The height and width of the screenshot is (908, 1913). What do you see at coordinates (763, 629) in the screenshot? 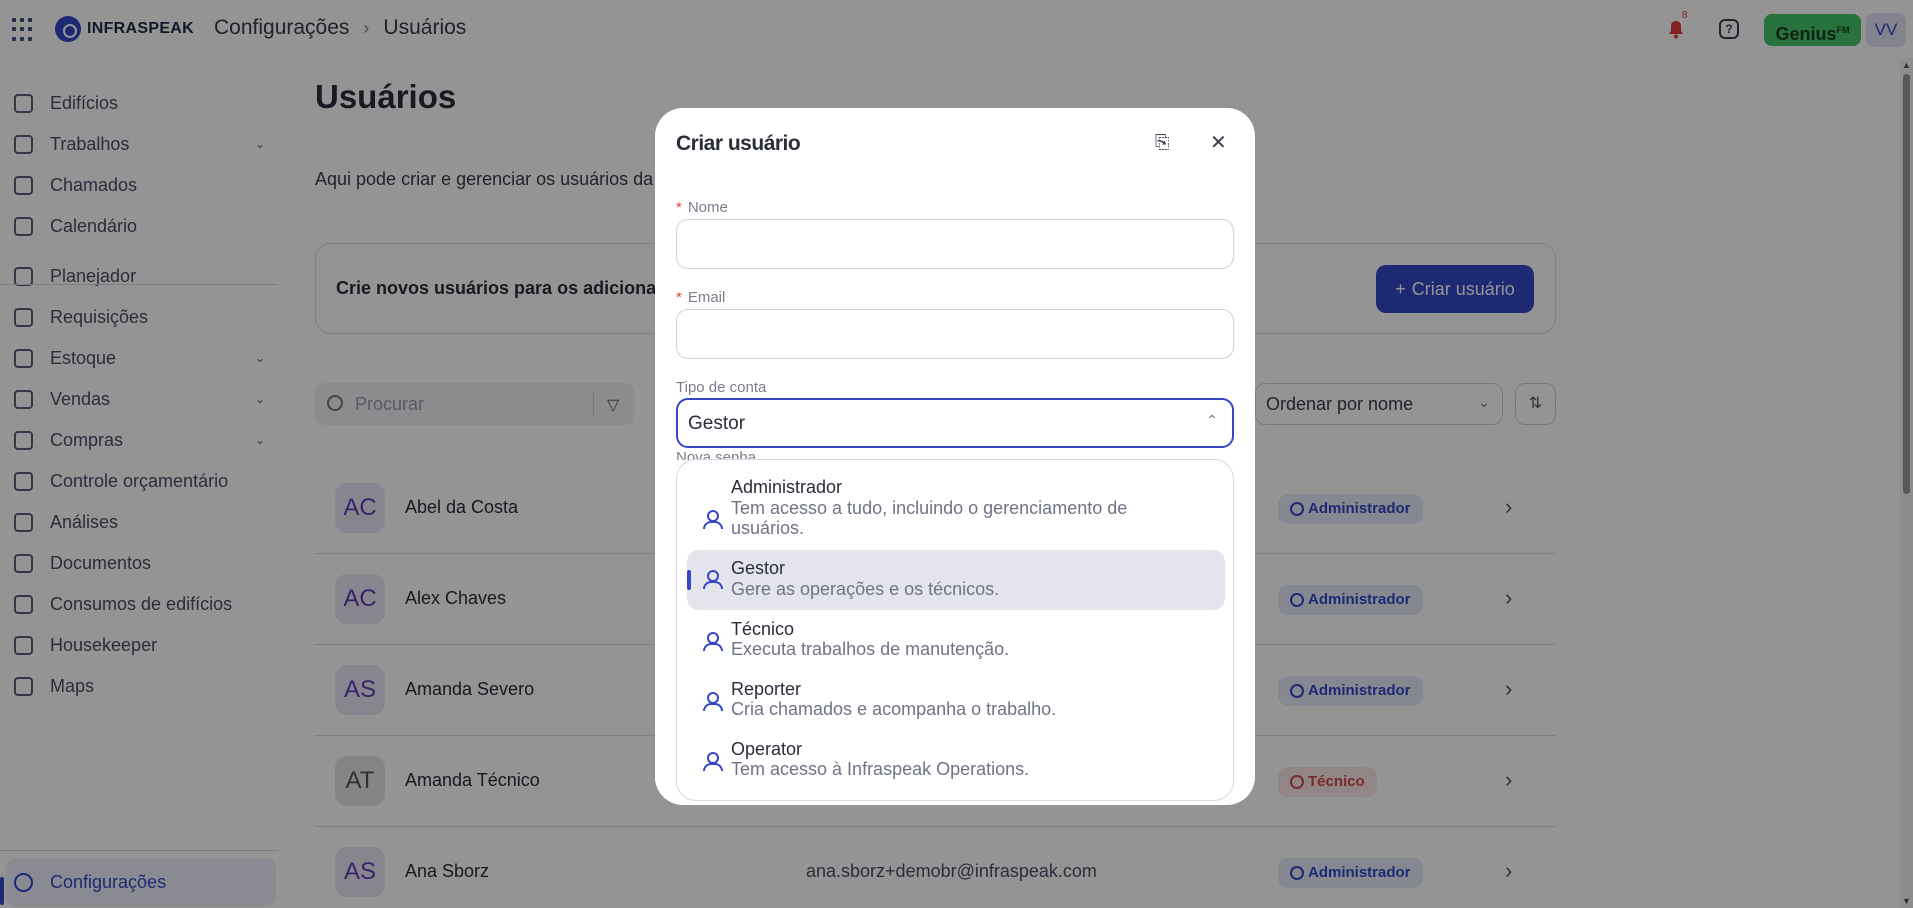
I see `option-title: Técnico` at bounding box center [763, 629].